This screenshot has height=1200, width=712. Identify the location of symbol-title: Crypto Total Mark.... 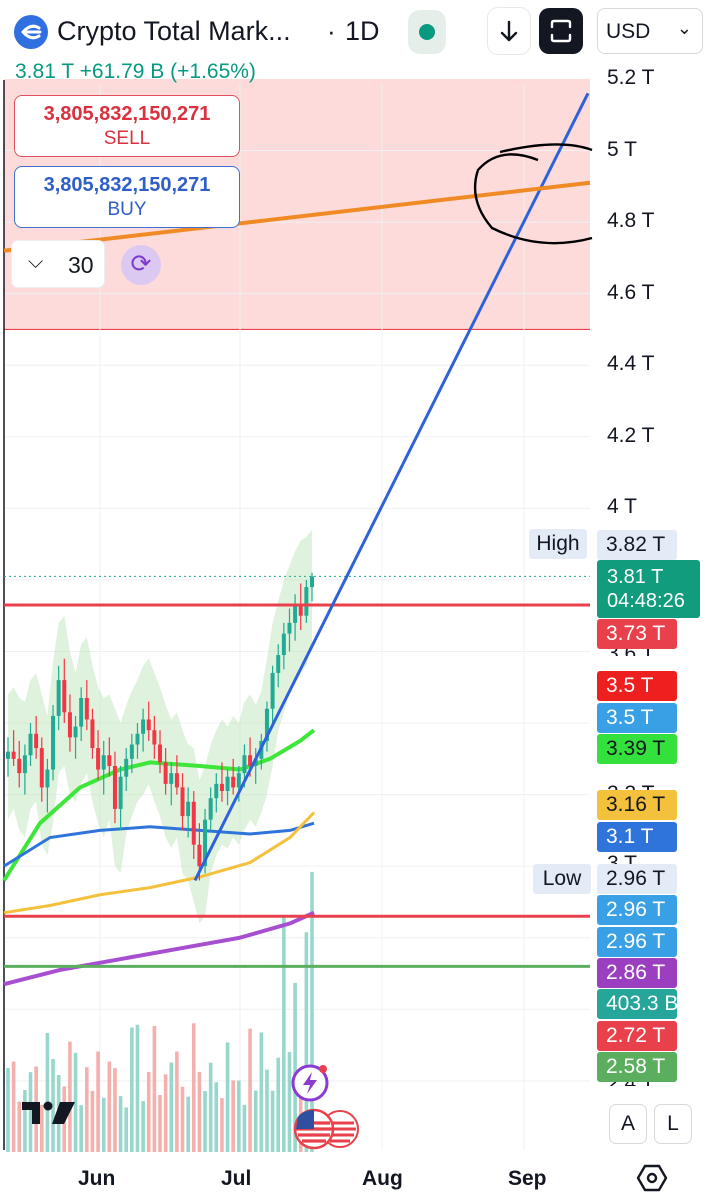
(174, 31).